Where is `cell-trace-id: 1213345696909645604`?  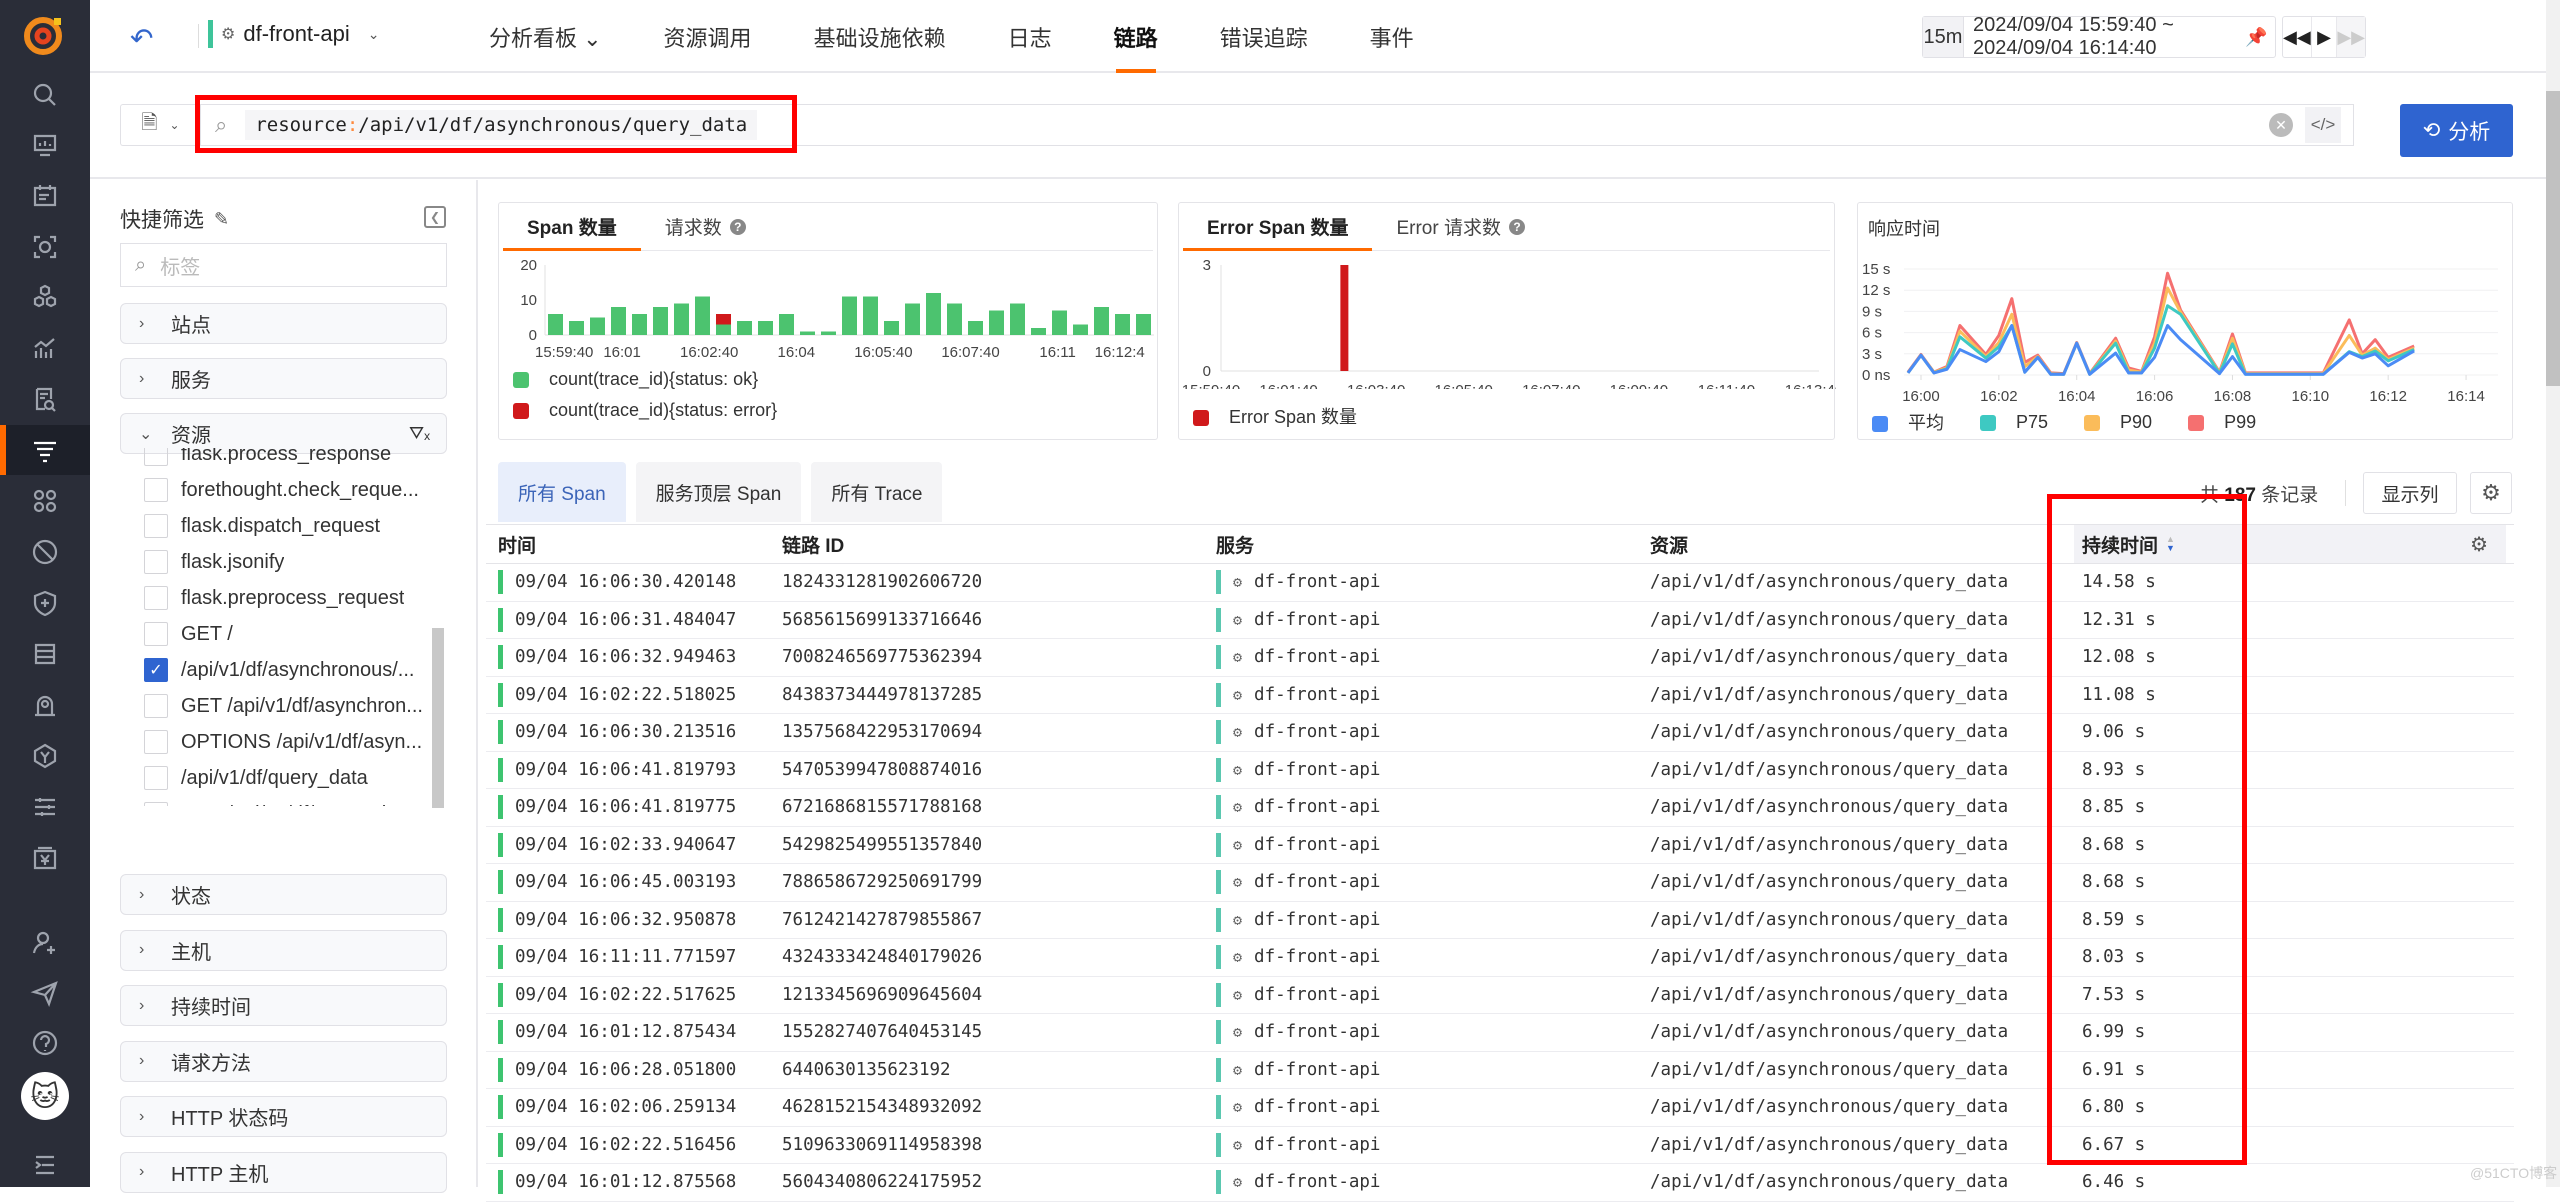
cell-trace-id: 1213345696909645604 is located at coordinates (999, 995).